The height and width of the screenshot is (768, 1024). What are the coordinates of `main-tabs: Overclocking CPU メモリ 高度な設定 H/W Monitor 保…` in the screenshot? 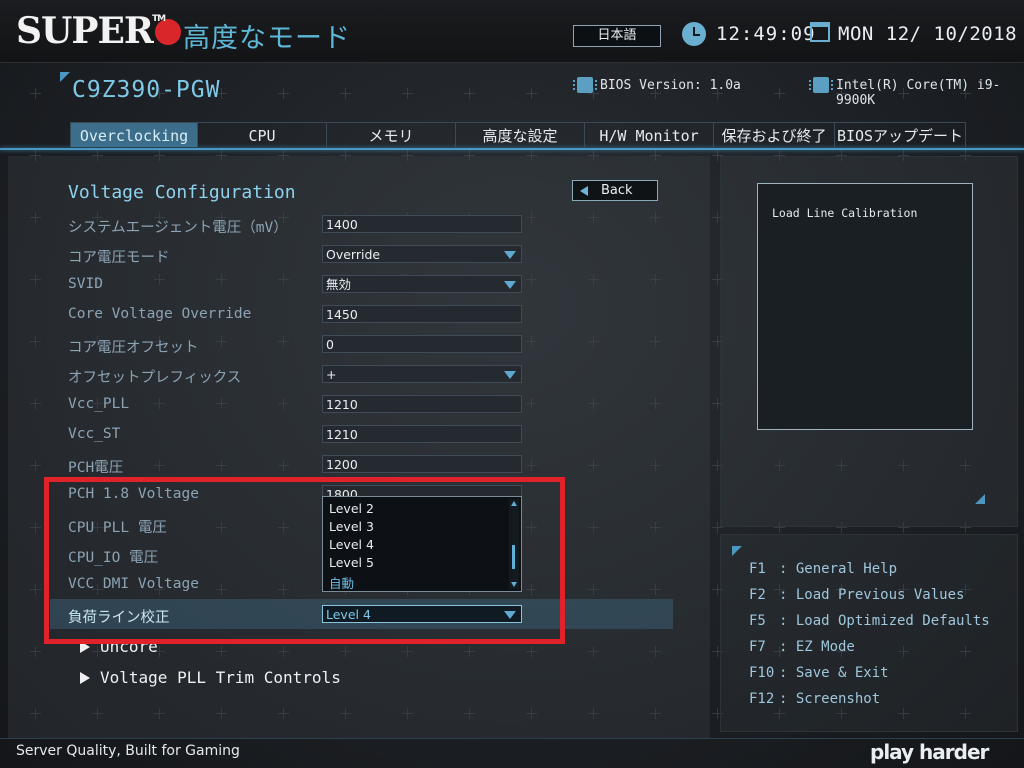 It's located at (518, 135).